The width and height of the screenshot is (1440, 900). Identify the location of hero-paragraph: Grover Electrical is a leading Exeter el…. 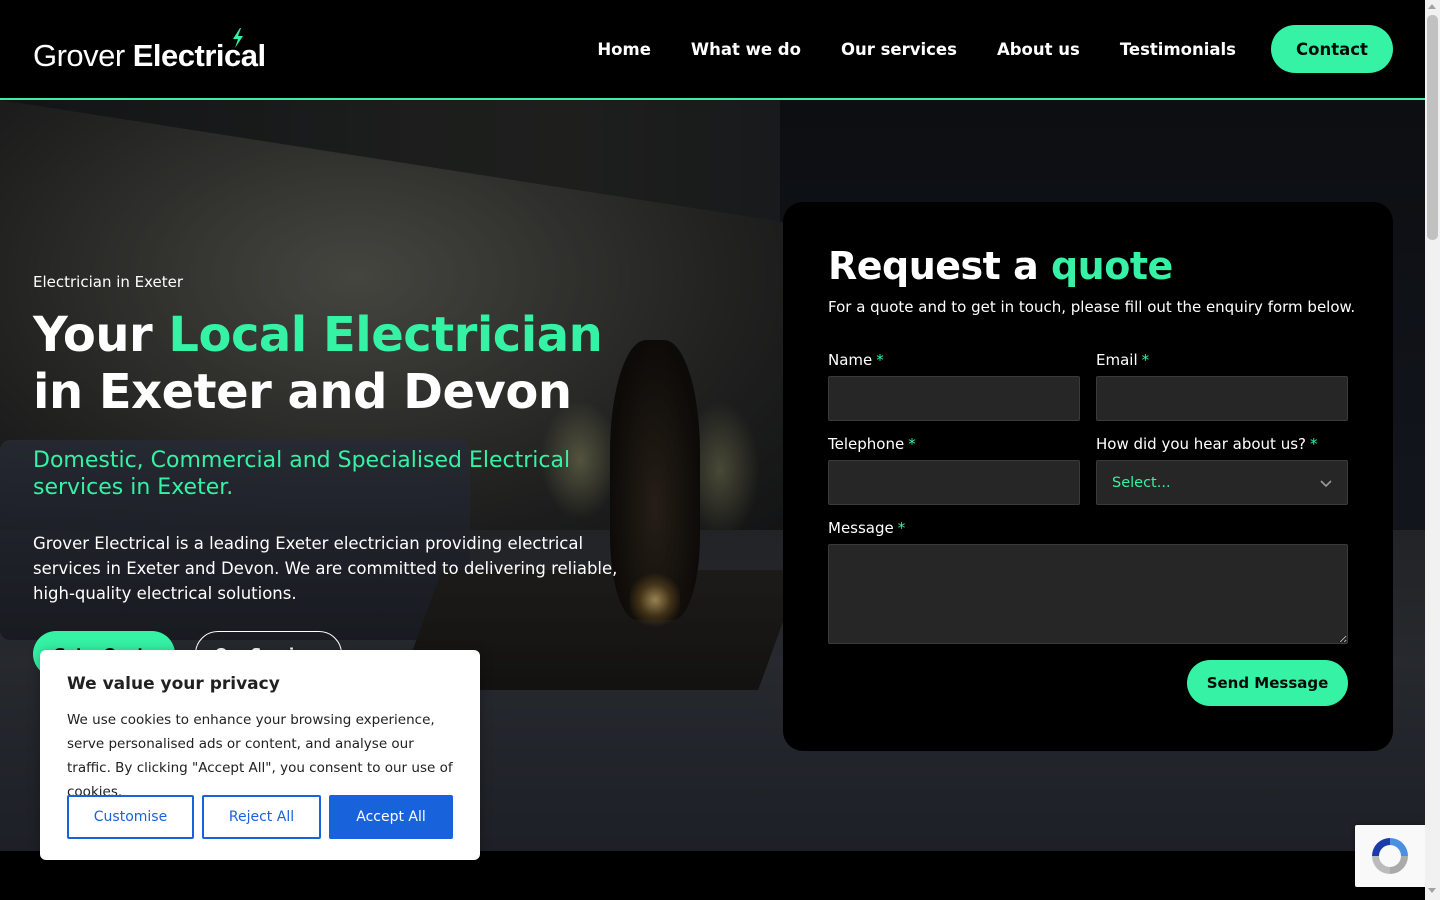
(325, 568).